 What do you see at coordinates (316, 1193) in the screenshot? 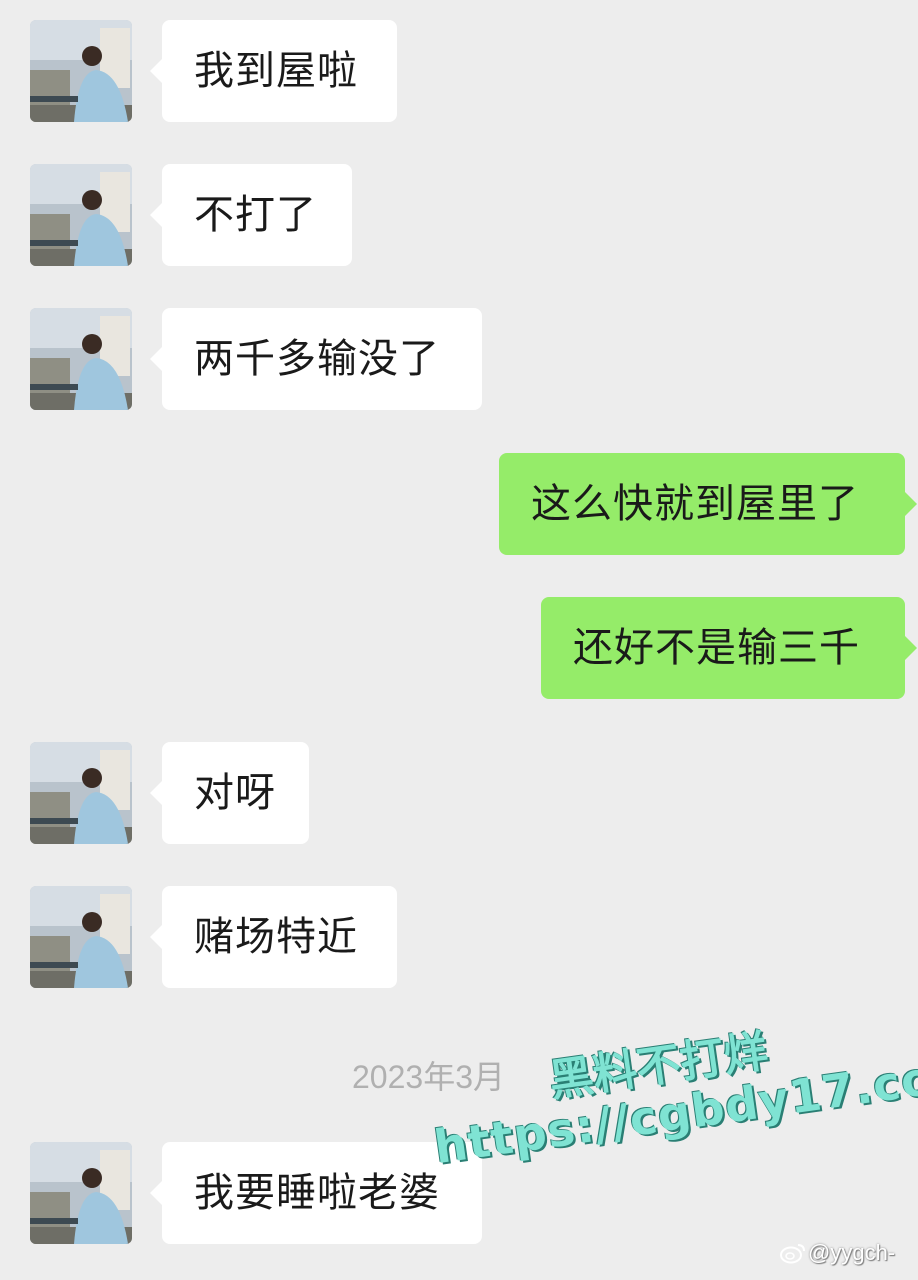
I see `message-bubble: 我要睡啦老婆` at bounding box center [316, 1193].